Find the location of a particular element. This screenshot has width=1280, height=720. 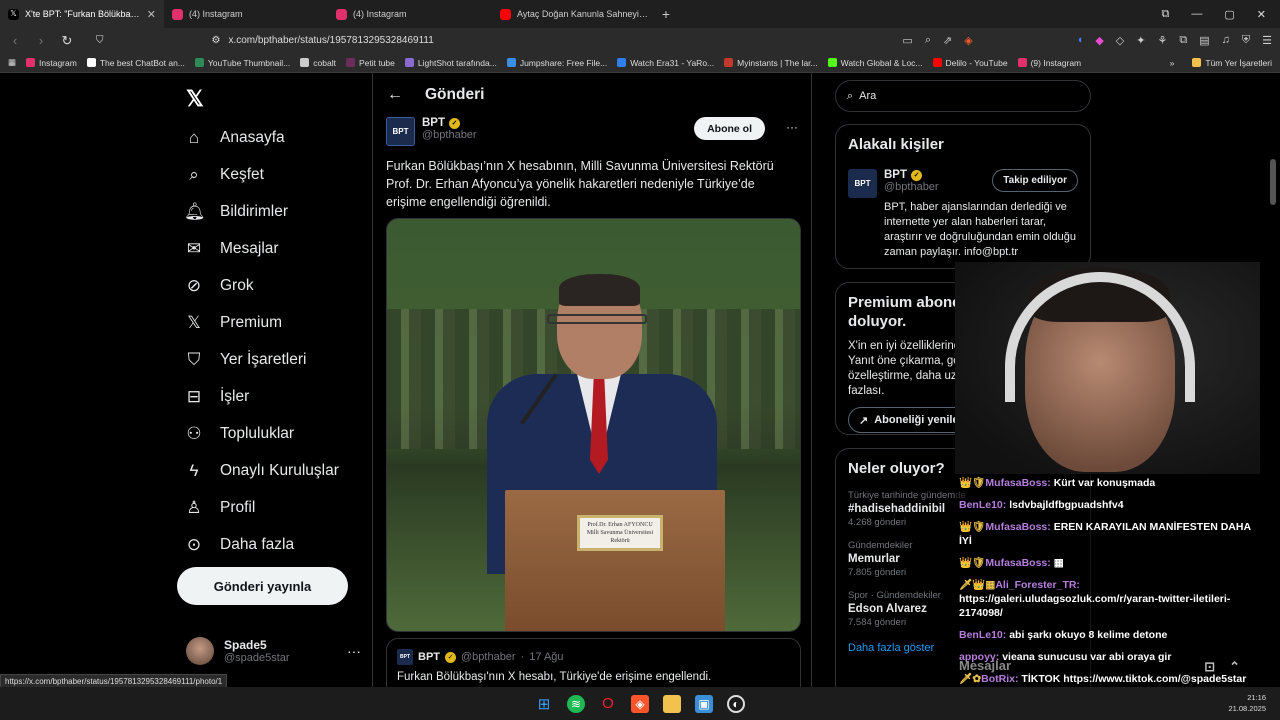

new-tab-button: + is located at coordinates (666, 14).